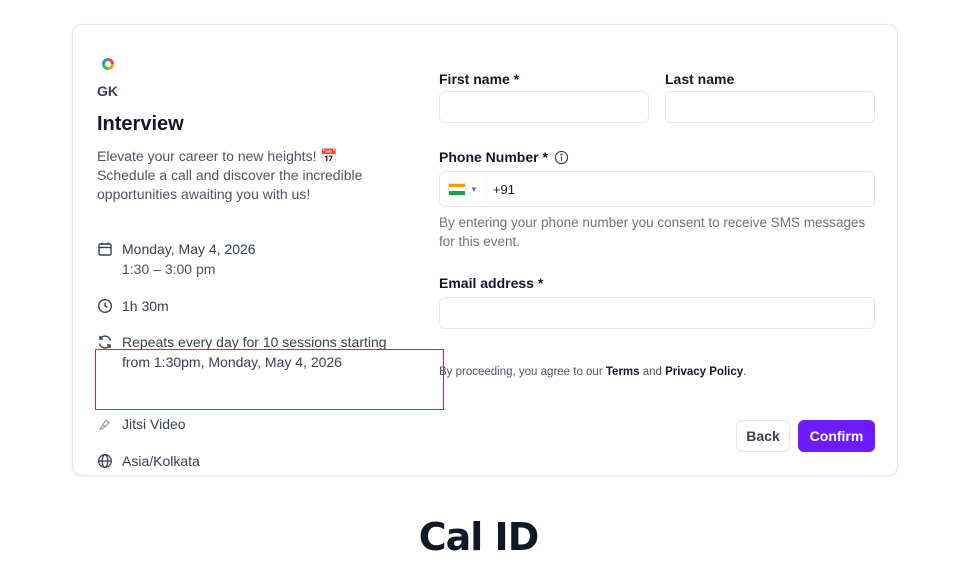 The height and width of the screenshot is (573, 957). I want to click on phone-field: ▼, so click(657, 189).